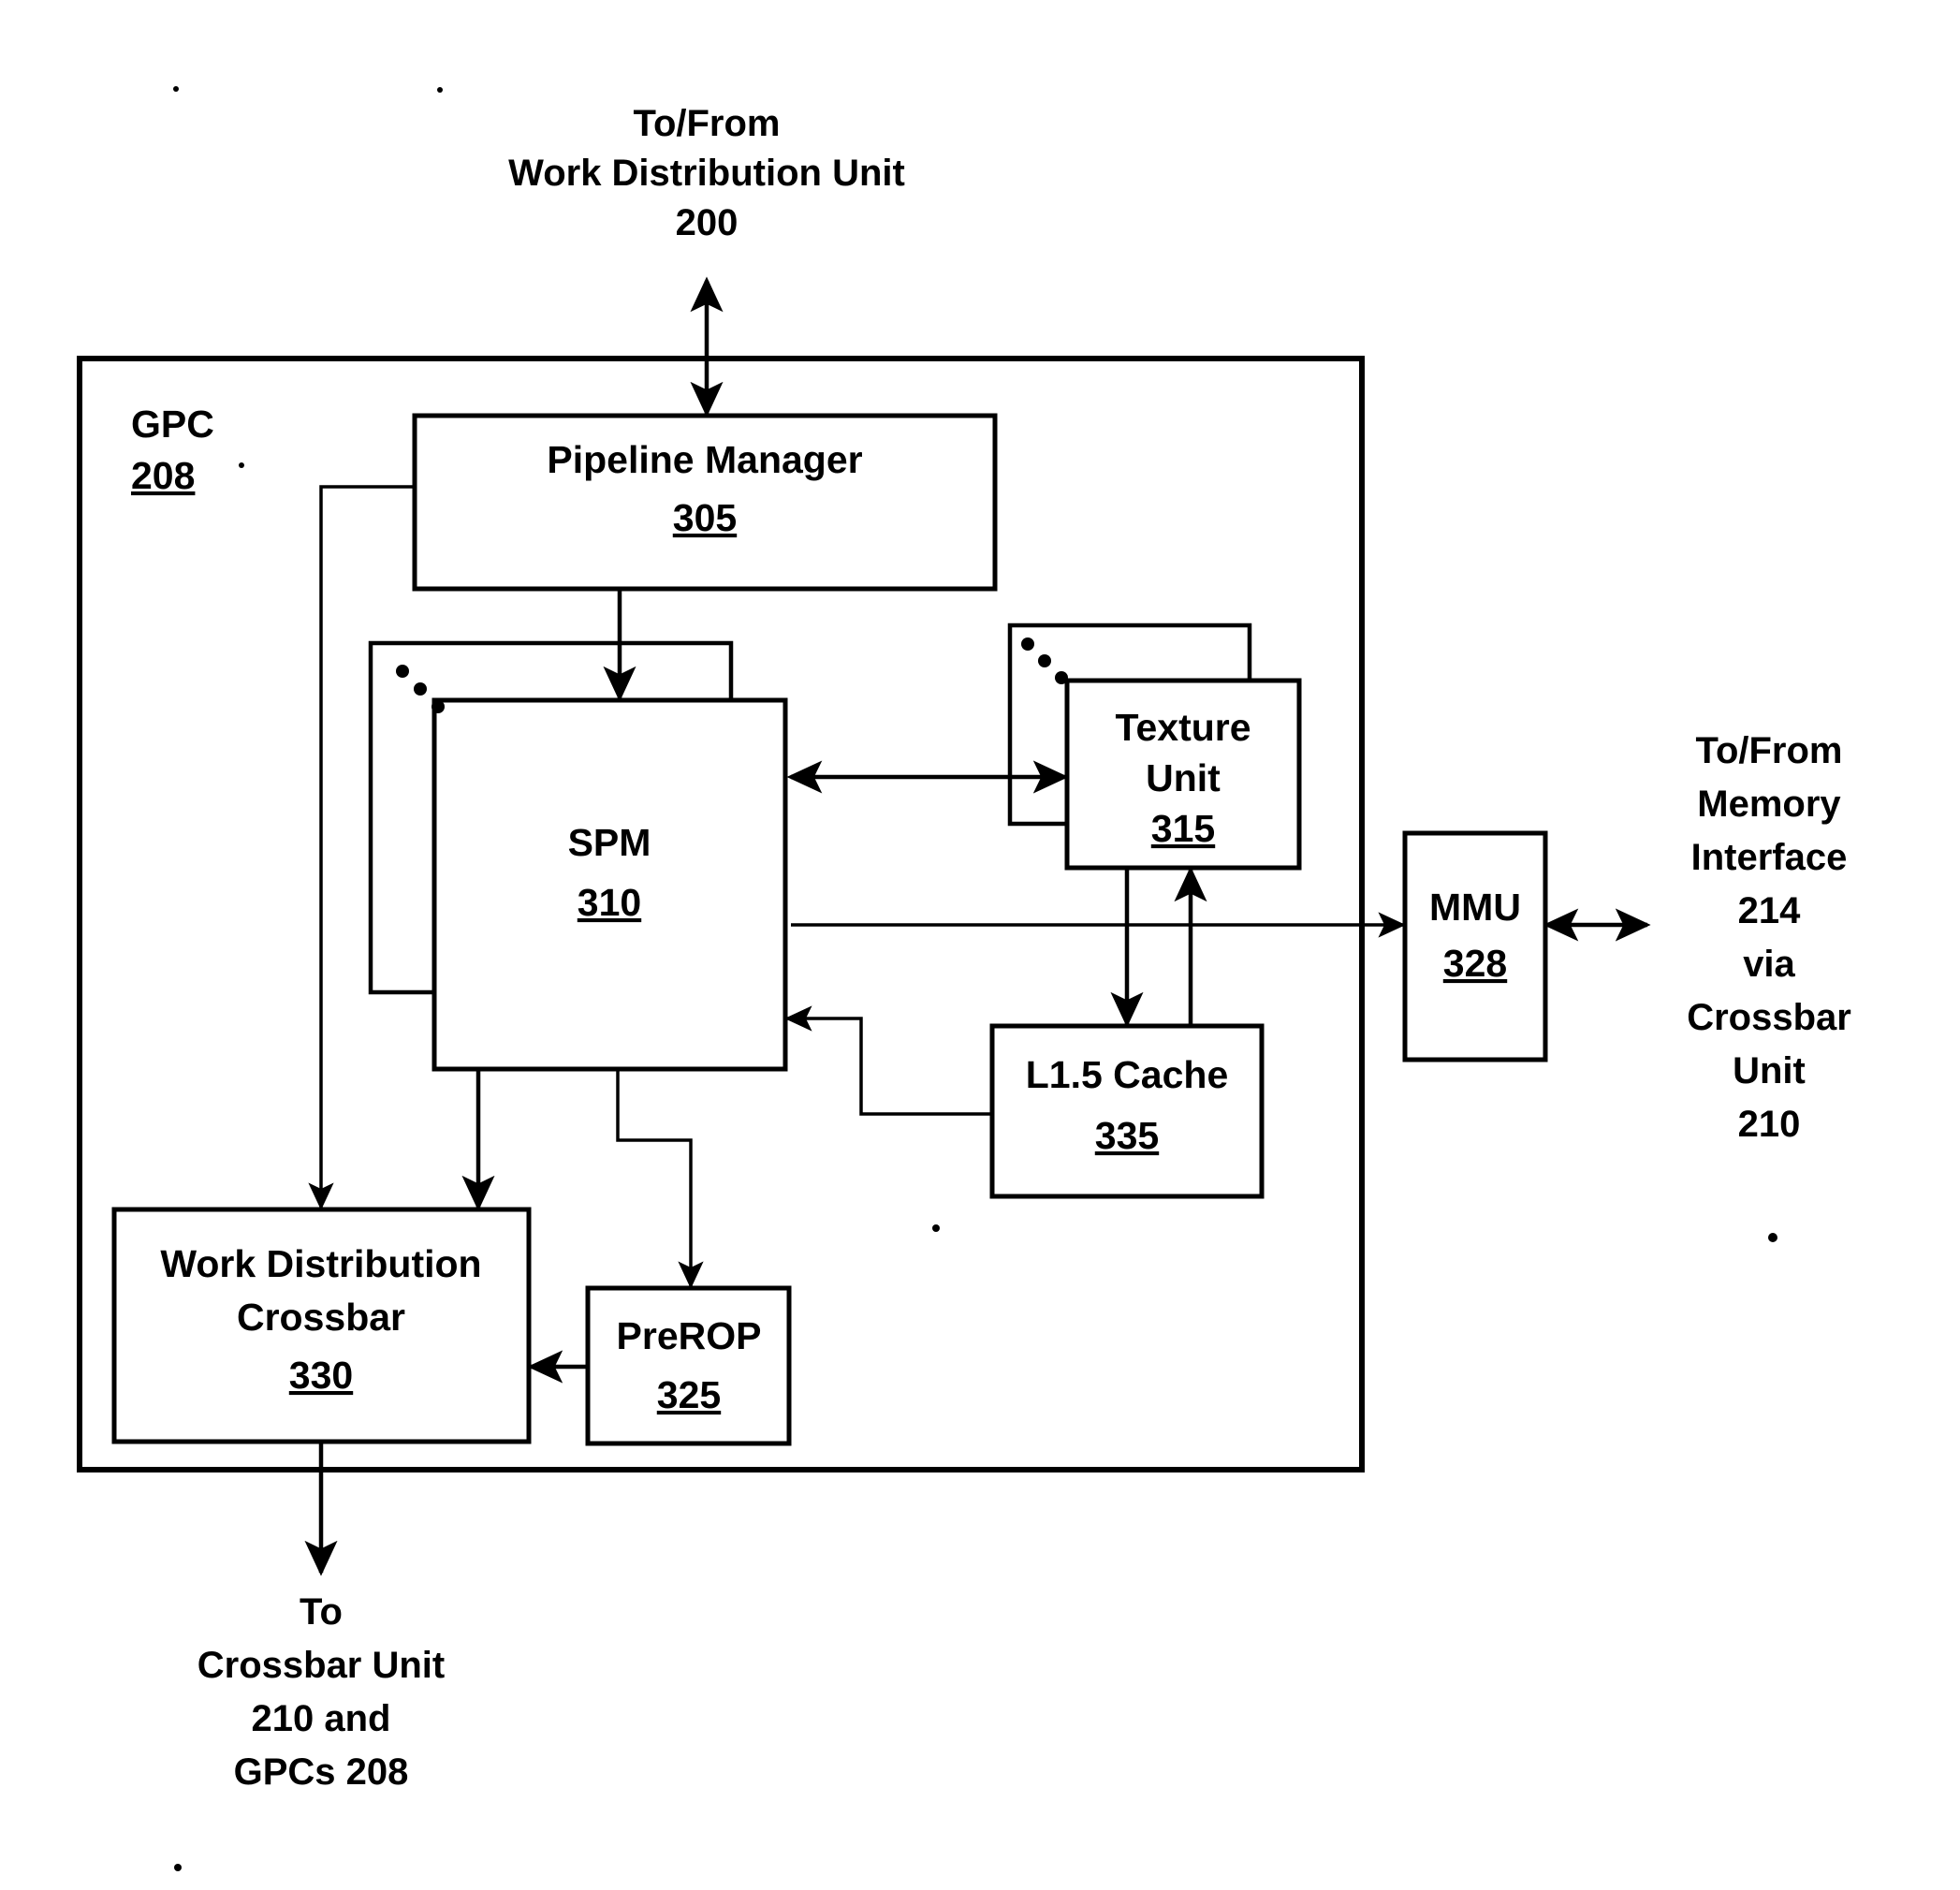 The image size is (1960, 1890). What do you see at coordinates (321, 1612) in the screenshot?
I see `bottom-label-line-1: To` at bounding box center [321, 1612].